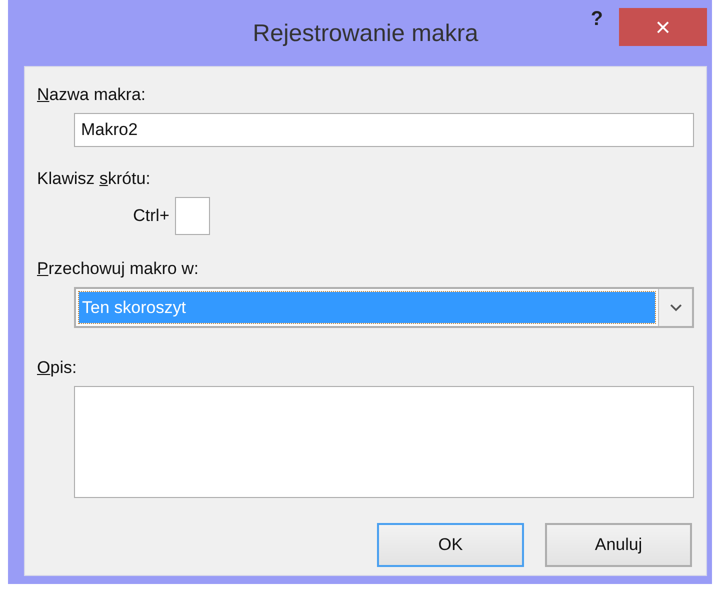  I want to click on macro-name-field: Makro2, so click(384, 130).